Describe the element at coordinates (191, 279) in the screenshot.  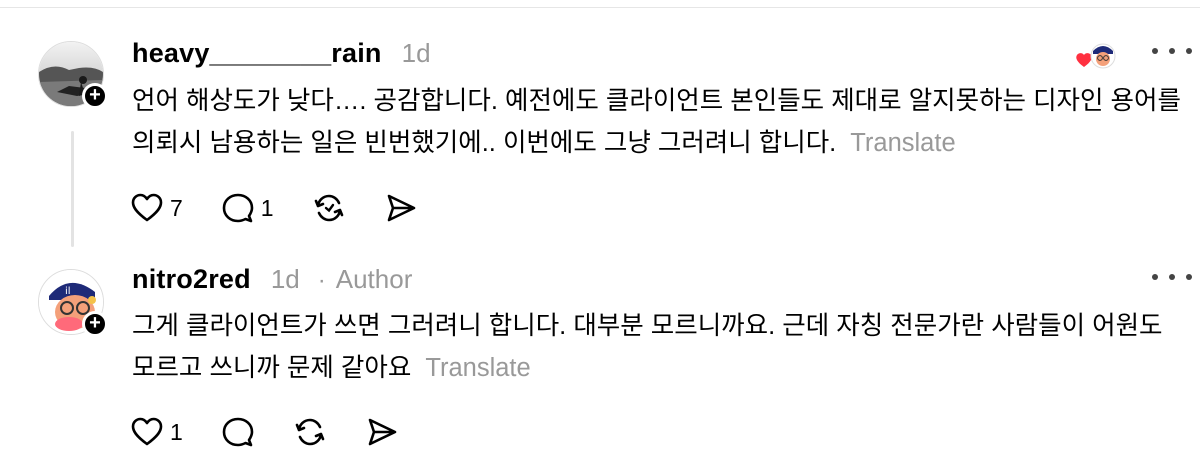
I see `username: nitro2red` at that location.